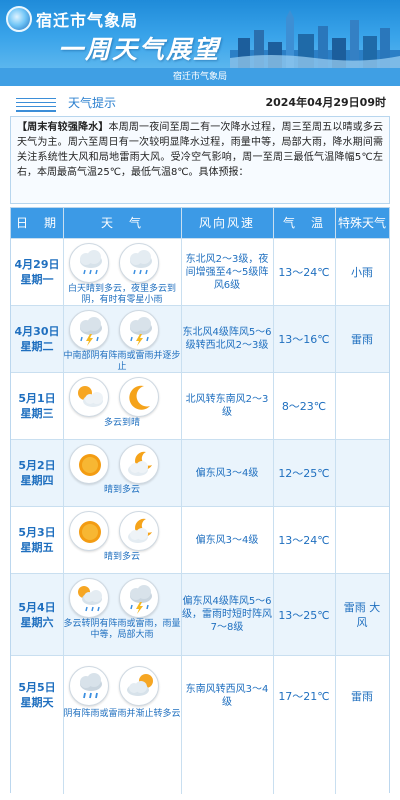 The height and width of the screenshot is (800, 400). What do you see at coordinates (63, 127) in the screenshot?
I see `tip-highlight: 【周末有较强降水】` at bounding box center [63, 127].